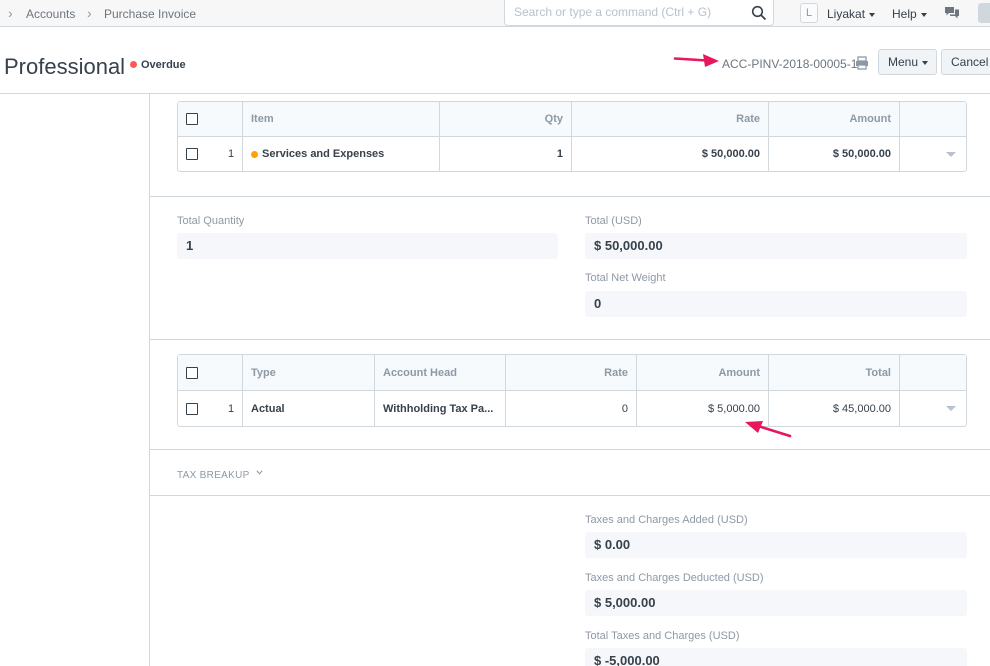 The height and width of the screenshot is (666, 990). Describe the element at coordinates (213, 475) in the screenshot. I see `tax-breakup-label: TAX BREAKUP` at that location.